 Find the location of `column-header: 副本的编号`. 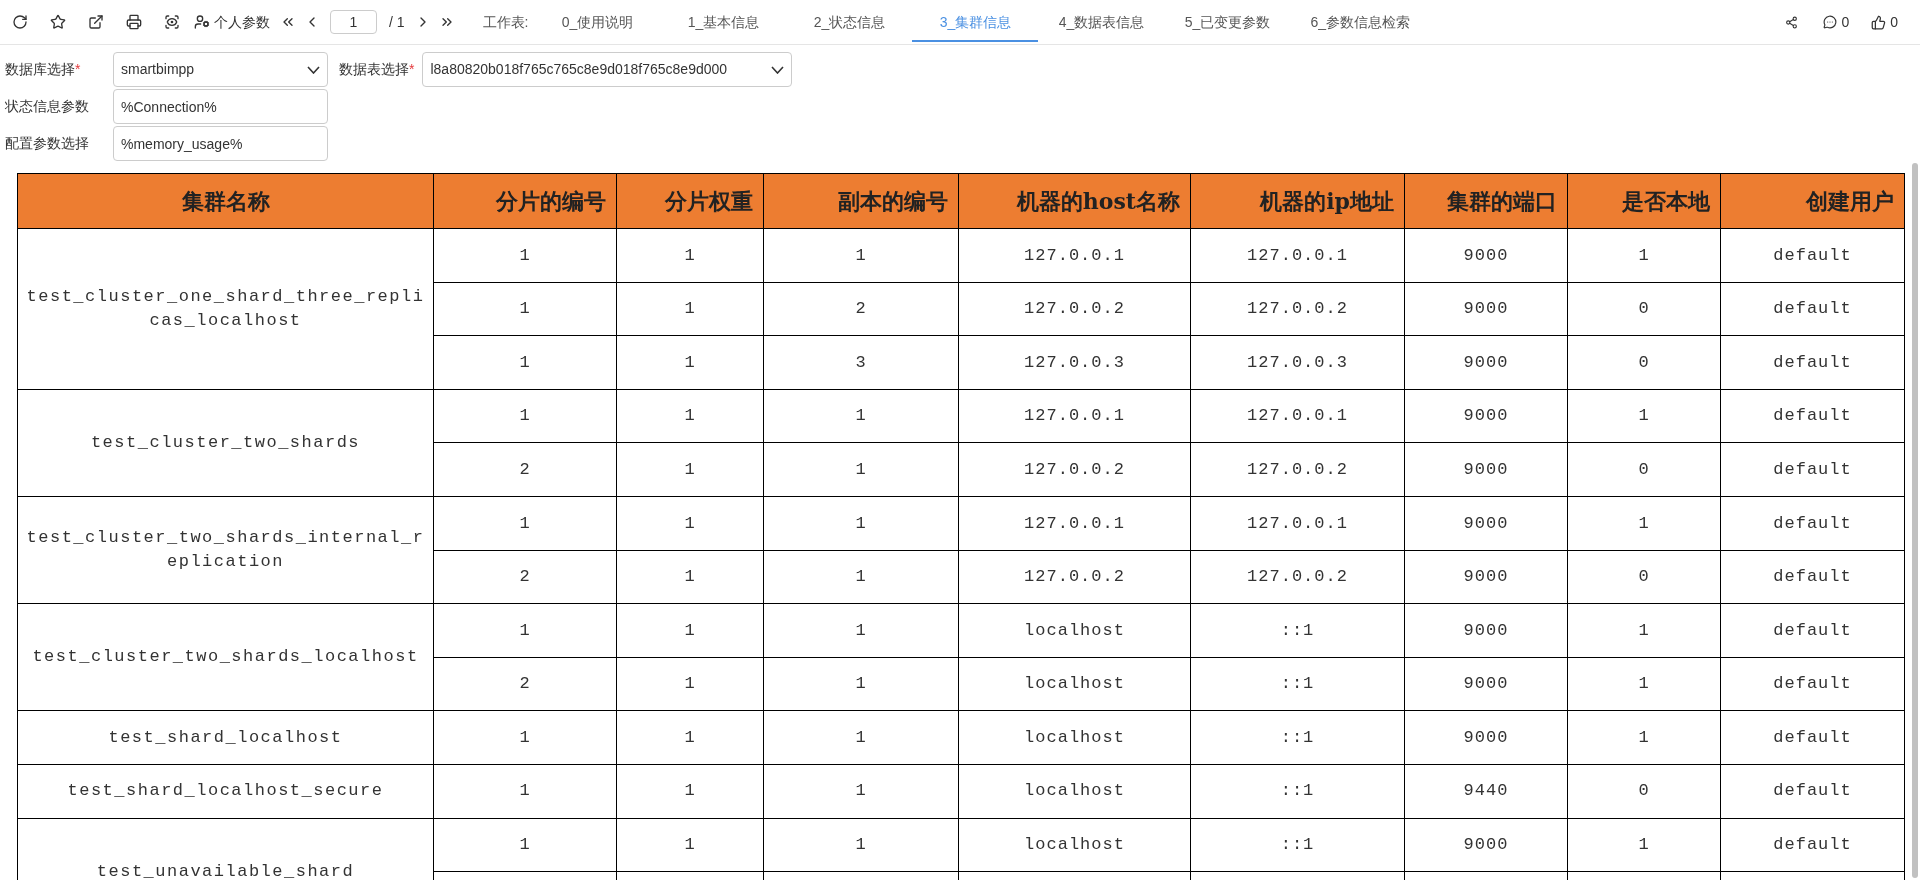

column-header: 副本的编号 is located at coordinates (861, 201).